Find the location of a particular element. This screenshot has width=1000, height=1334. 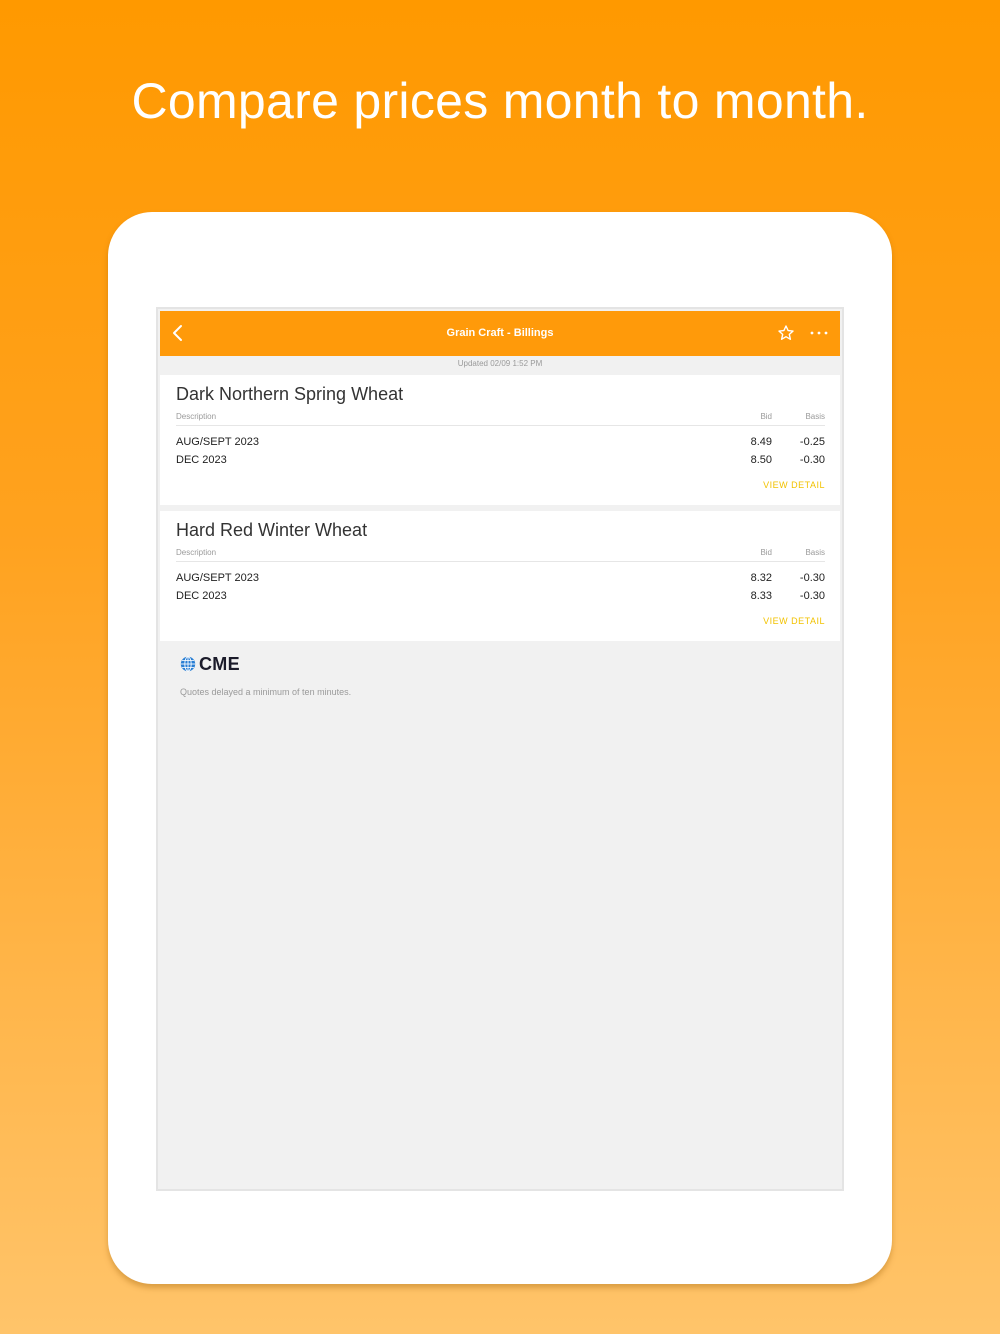

table-row: DEC 2023 8.33 -0.30 is located at coordinates (500, 598).